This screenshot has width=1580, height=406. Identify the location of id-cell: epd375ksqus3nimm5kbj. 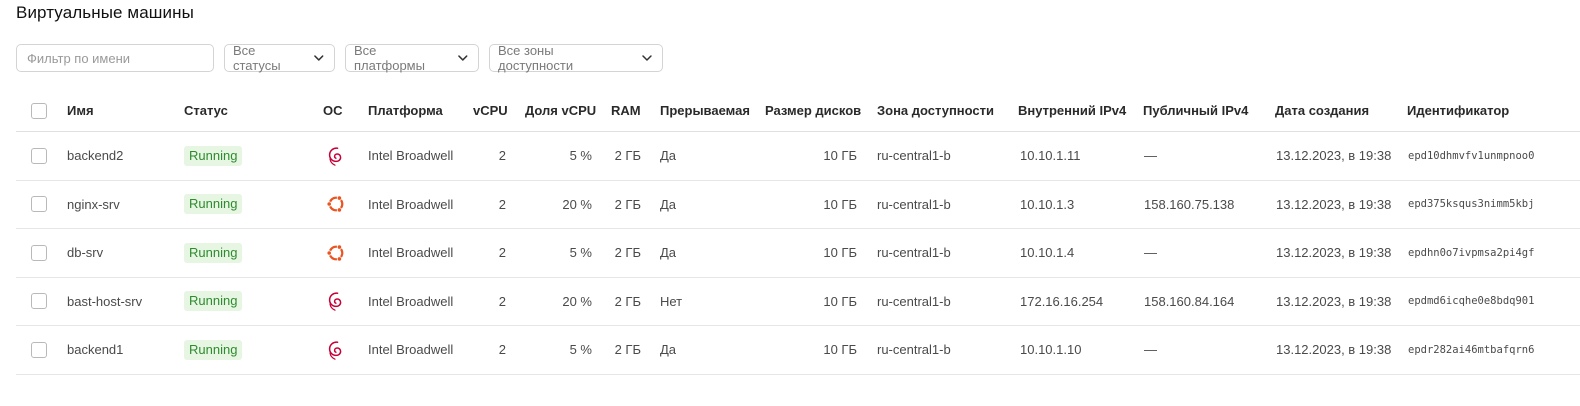
(1471, 205).